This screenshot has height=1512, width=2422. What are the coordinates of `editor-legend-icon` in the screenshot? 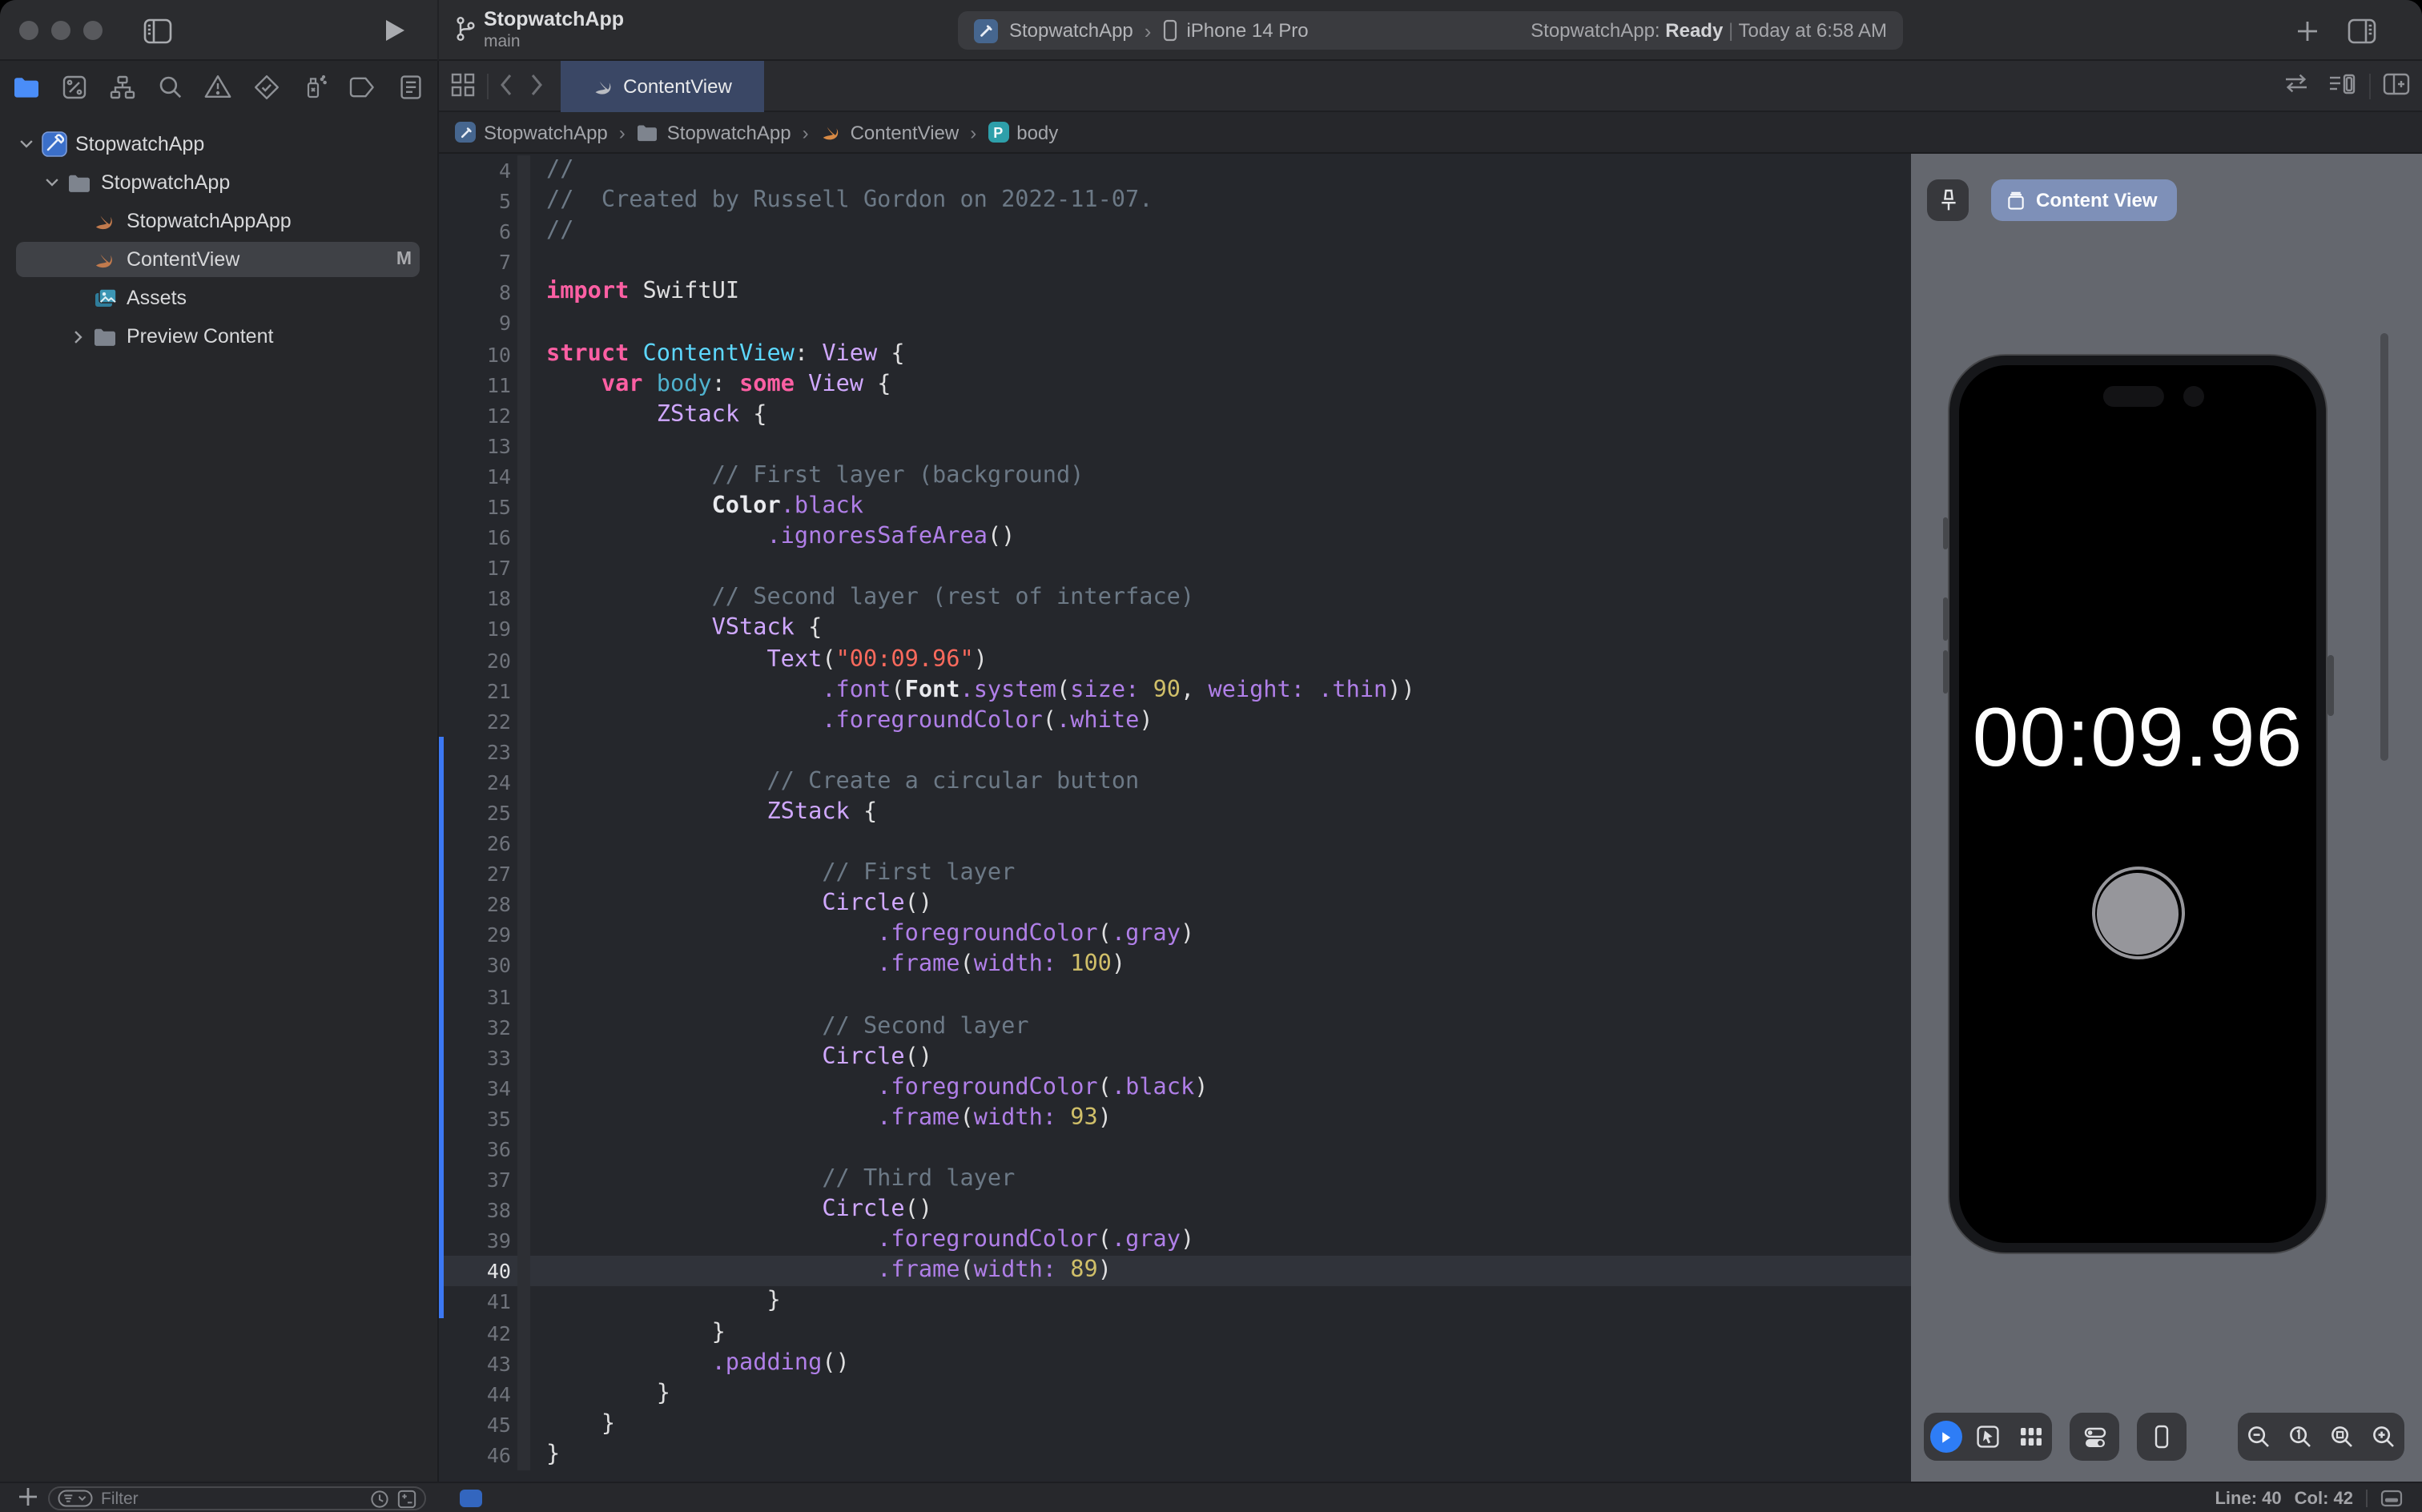 It's located at (2392, 1498).